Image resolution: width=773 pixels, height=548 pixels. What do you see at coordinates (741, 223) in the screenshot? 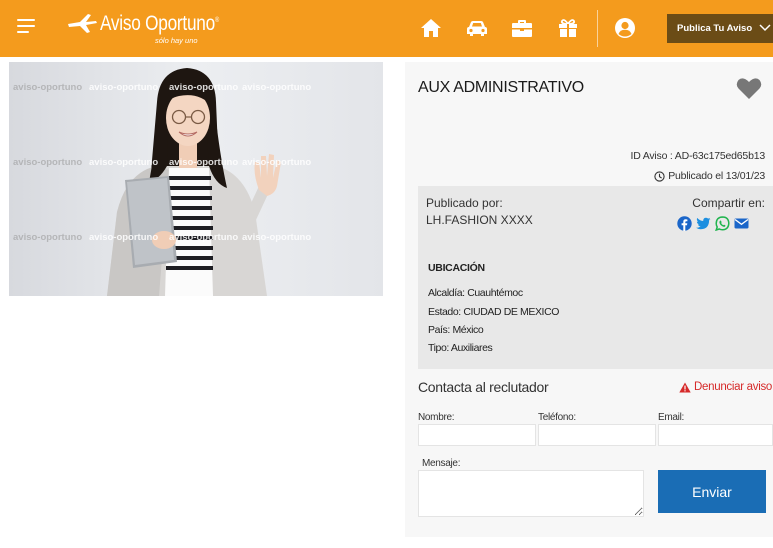
I see `email-icon` at bounding box center [741, 223].